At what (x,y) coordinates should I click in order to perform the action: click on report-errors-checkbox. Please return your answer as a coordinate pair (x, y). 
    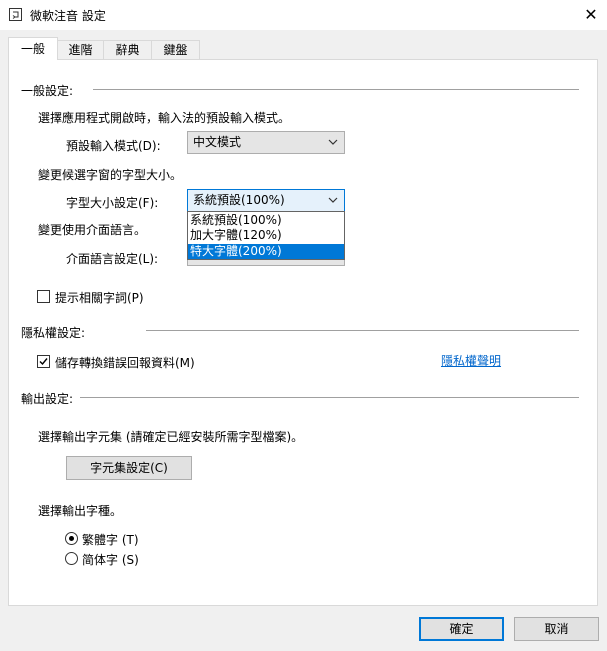
    Looking at the image, I should click on (43, 361).